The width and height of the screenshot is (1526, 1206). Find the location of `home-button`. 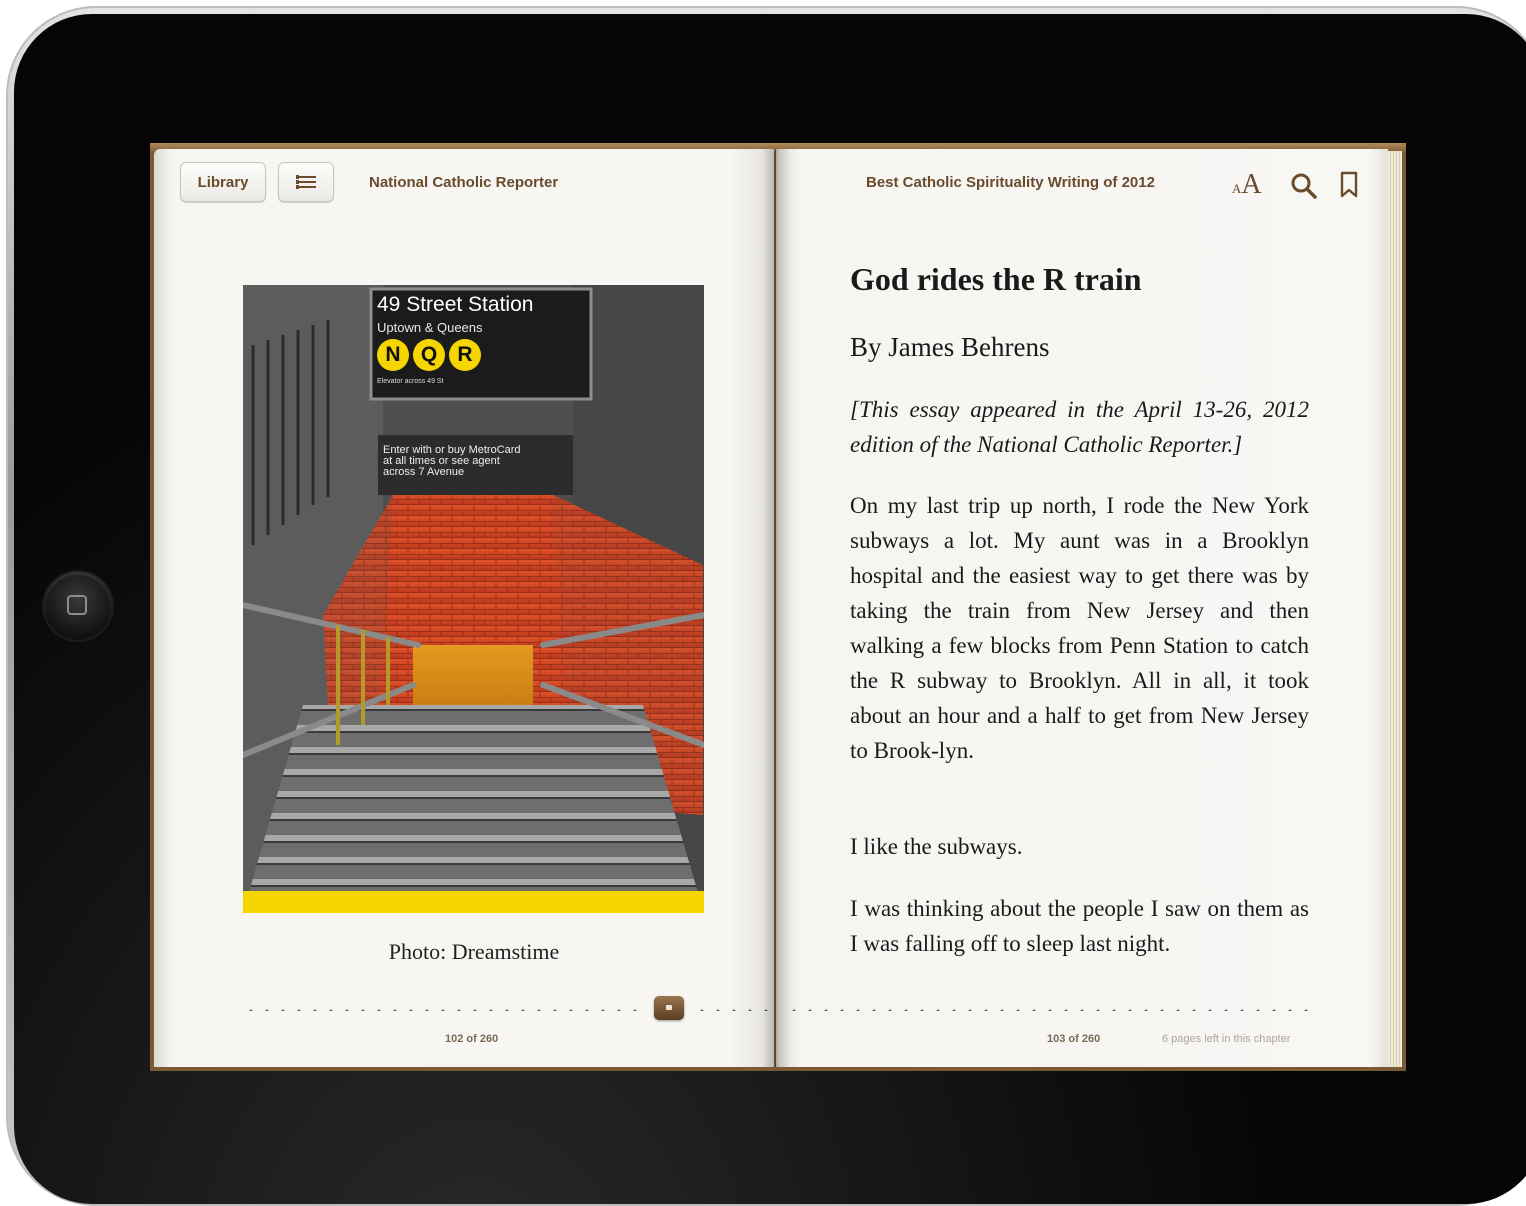

home-button is located at coordinates (78, 606).